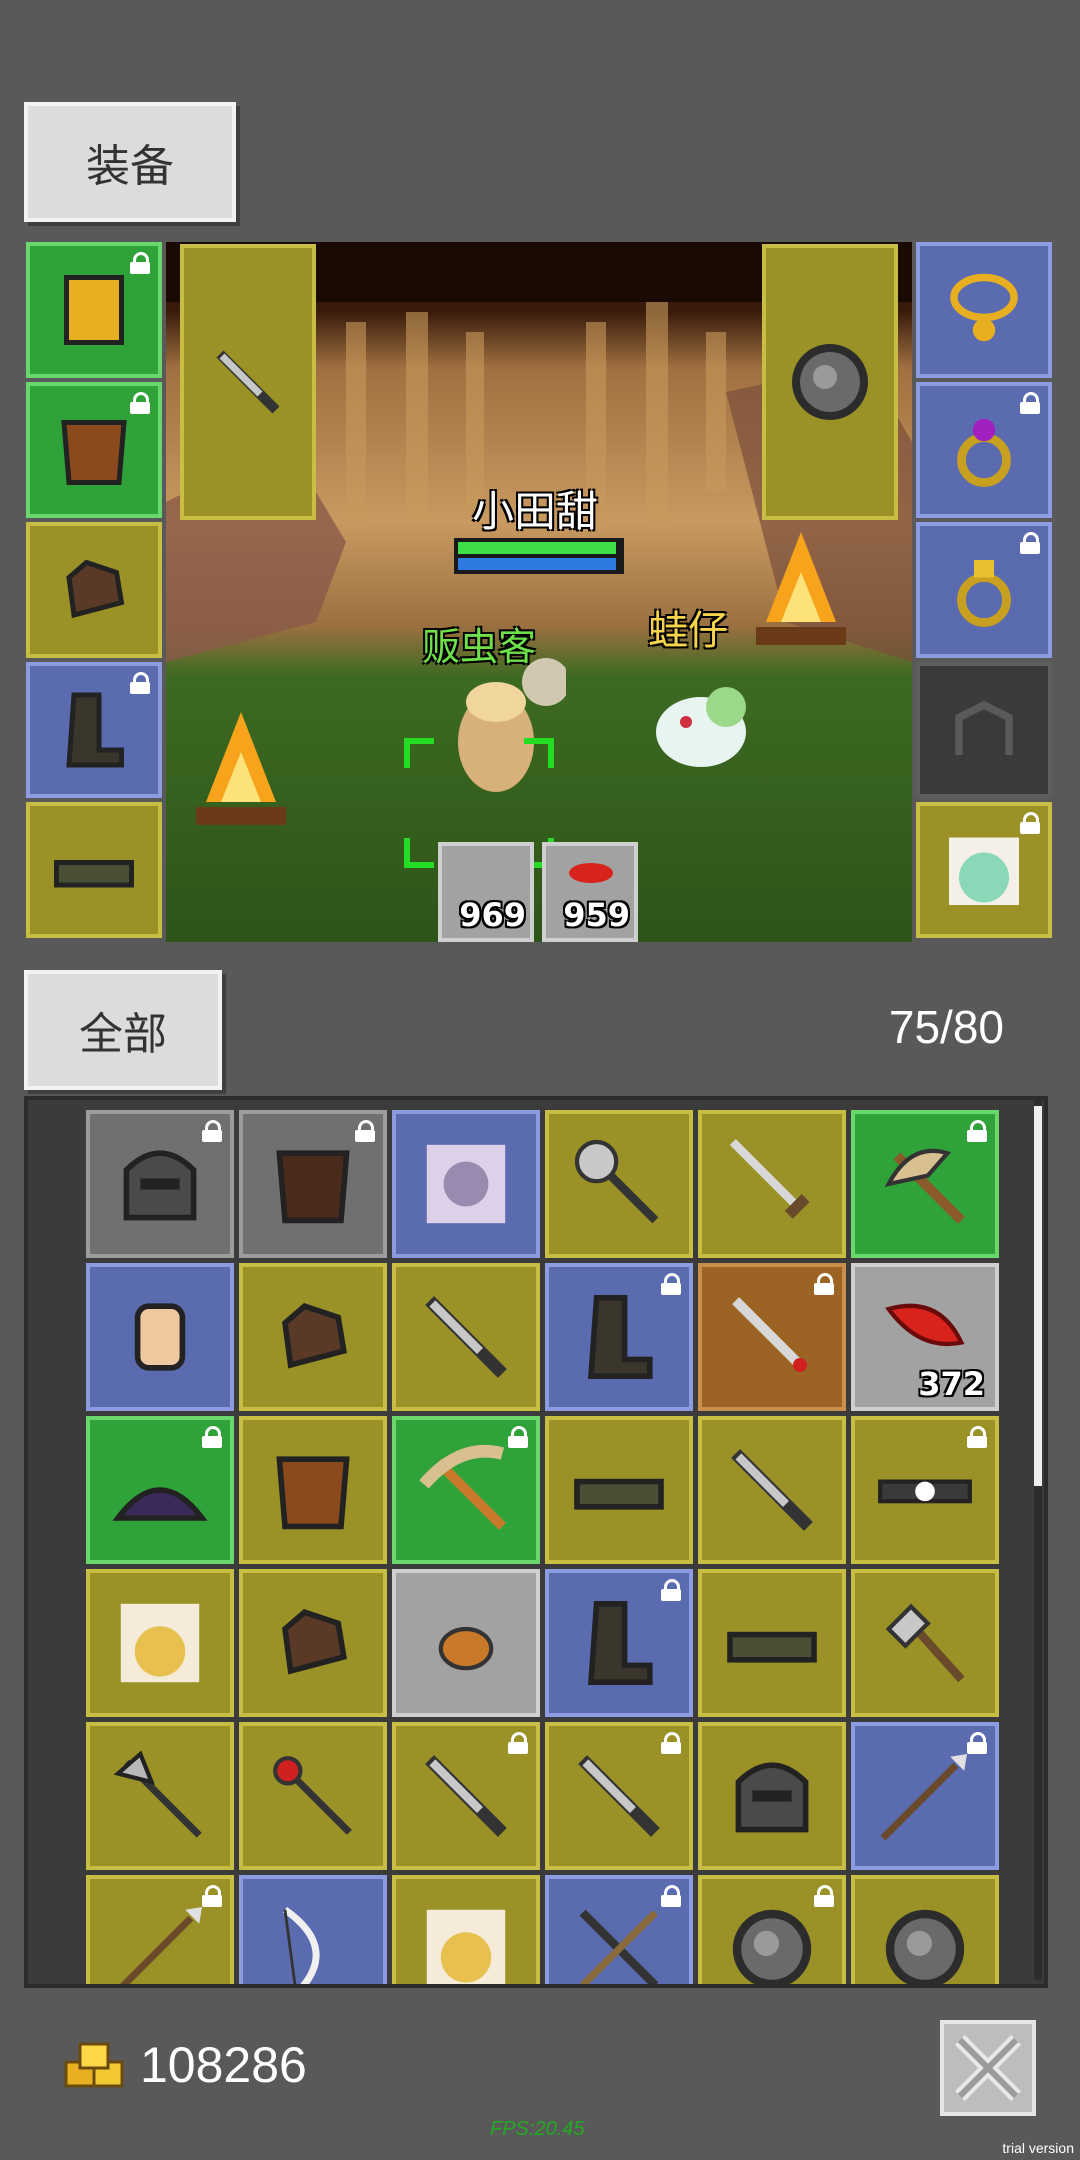  What do you see at coordinates (984, 593) in the screenshot?
I see `ring-gold-icon` at bounding box center [984, 593].